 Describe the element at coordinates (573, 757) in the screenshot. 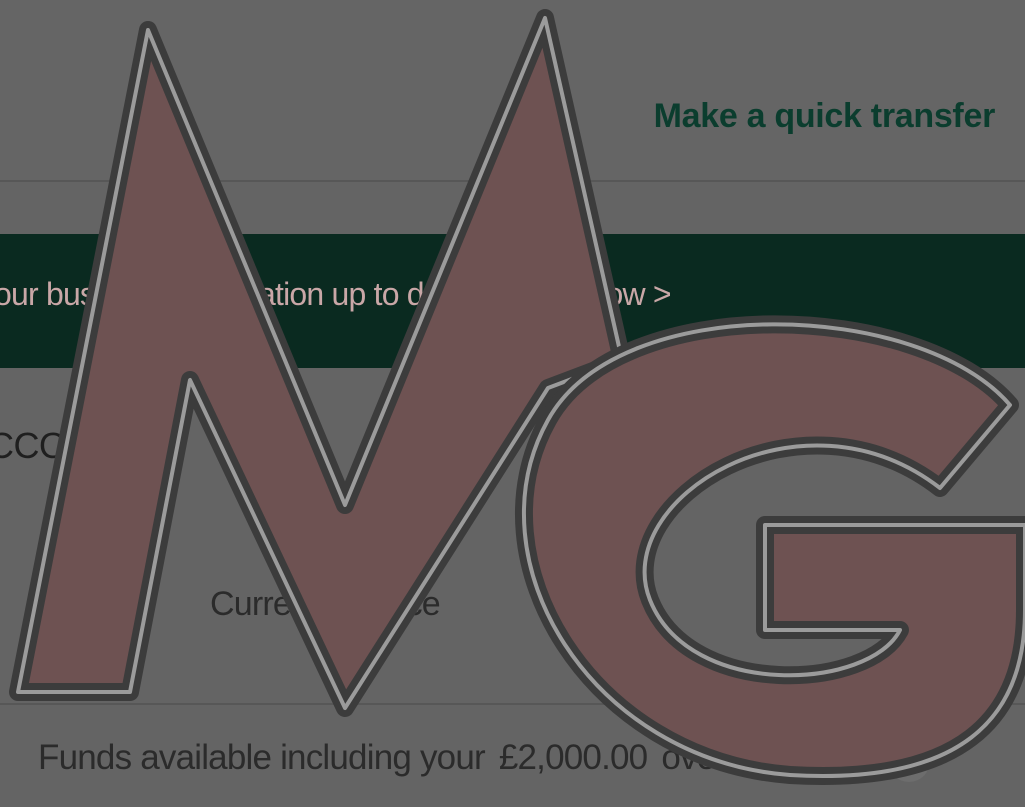

I see `overdraft-amount: £2,000.00` at that location.